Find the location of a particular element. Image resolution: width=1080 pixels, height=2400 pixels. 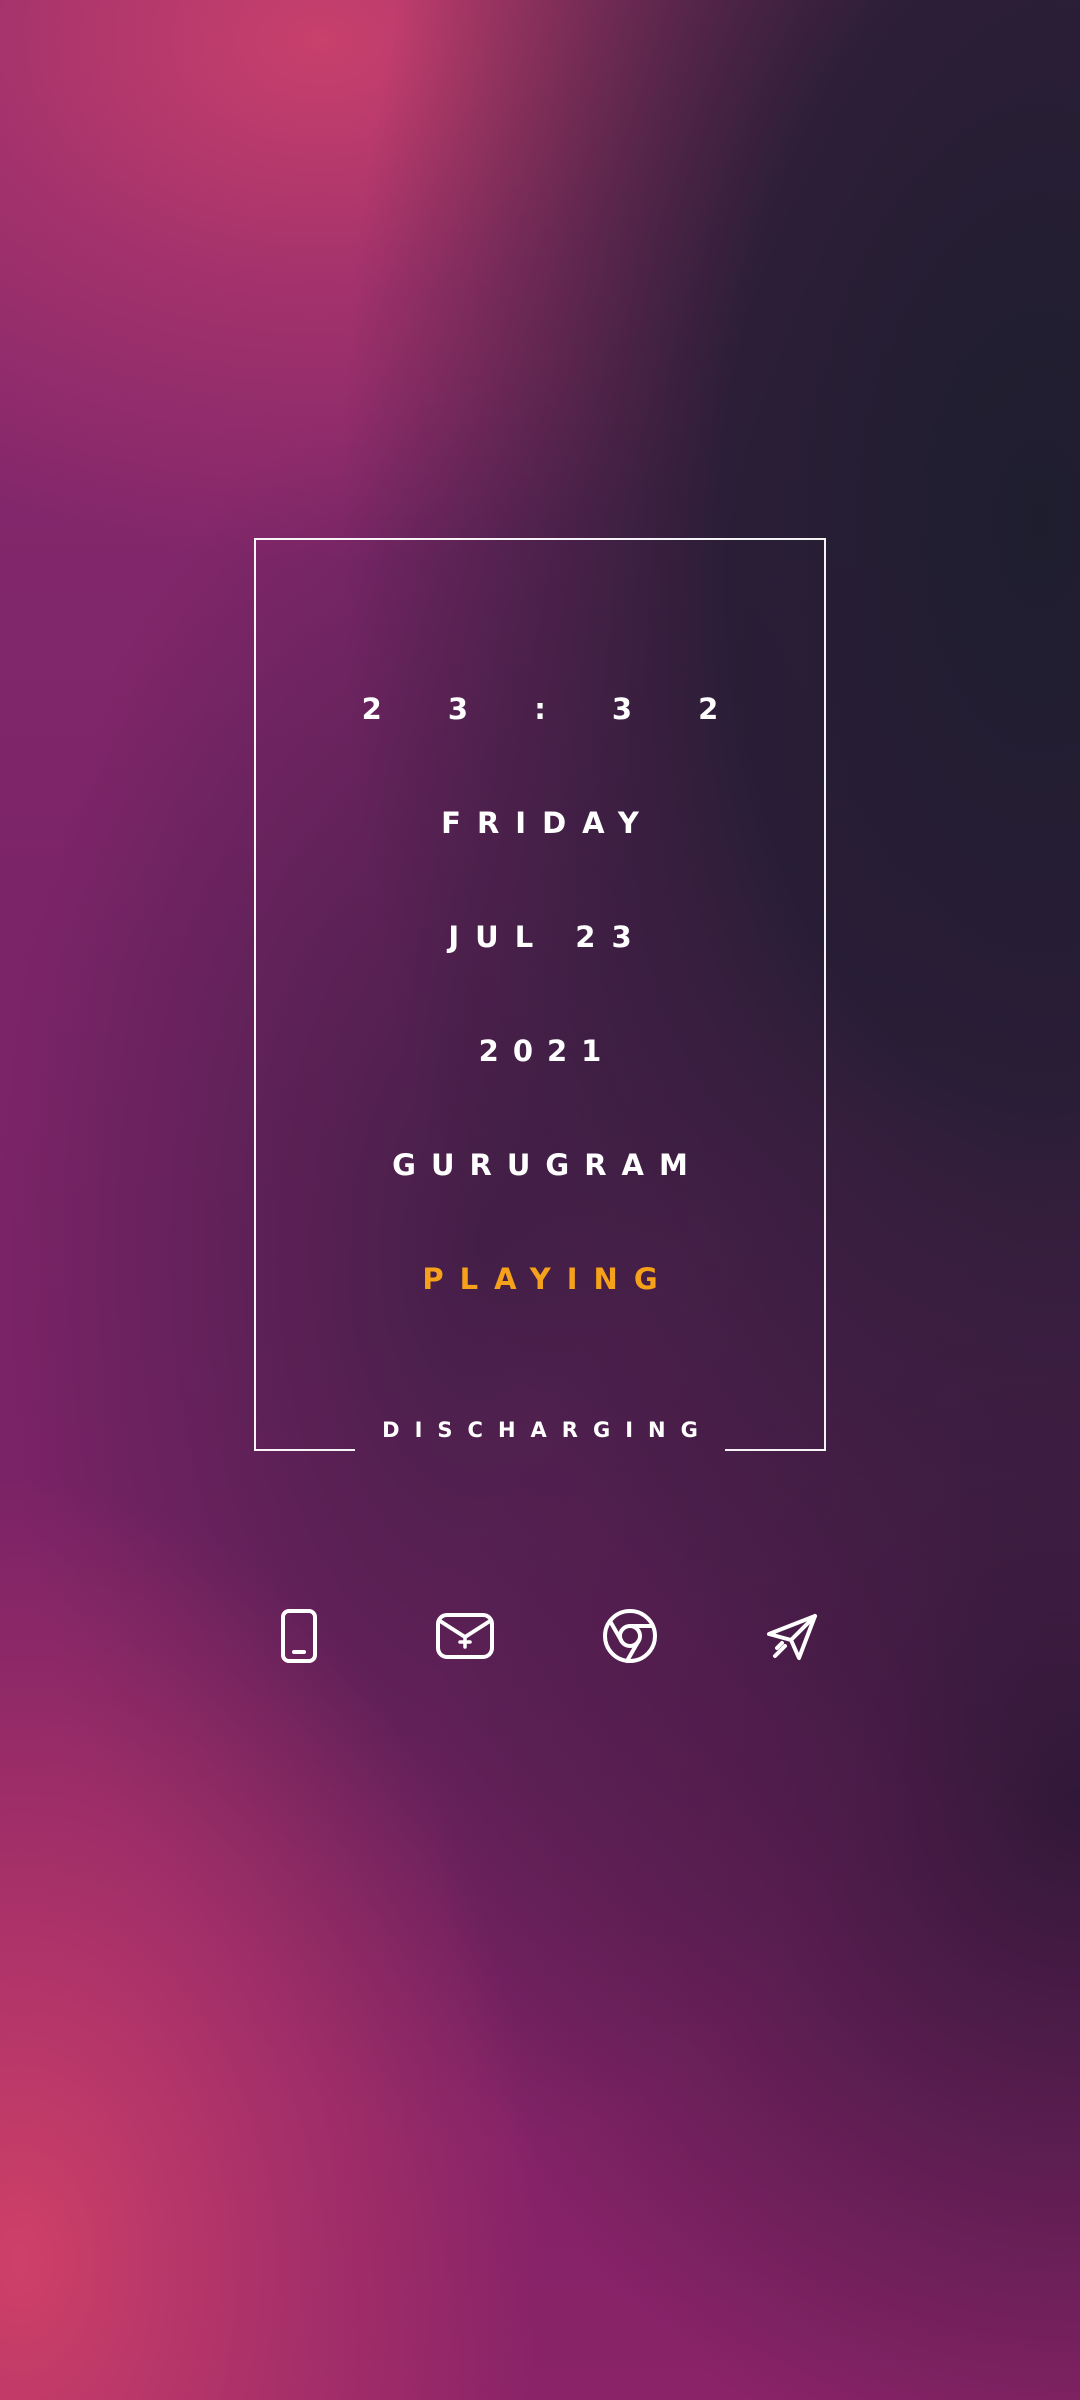

frame-divider-right is located at coordinates (775, 1450).